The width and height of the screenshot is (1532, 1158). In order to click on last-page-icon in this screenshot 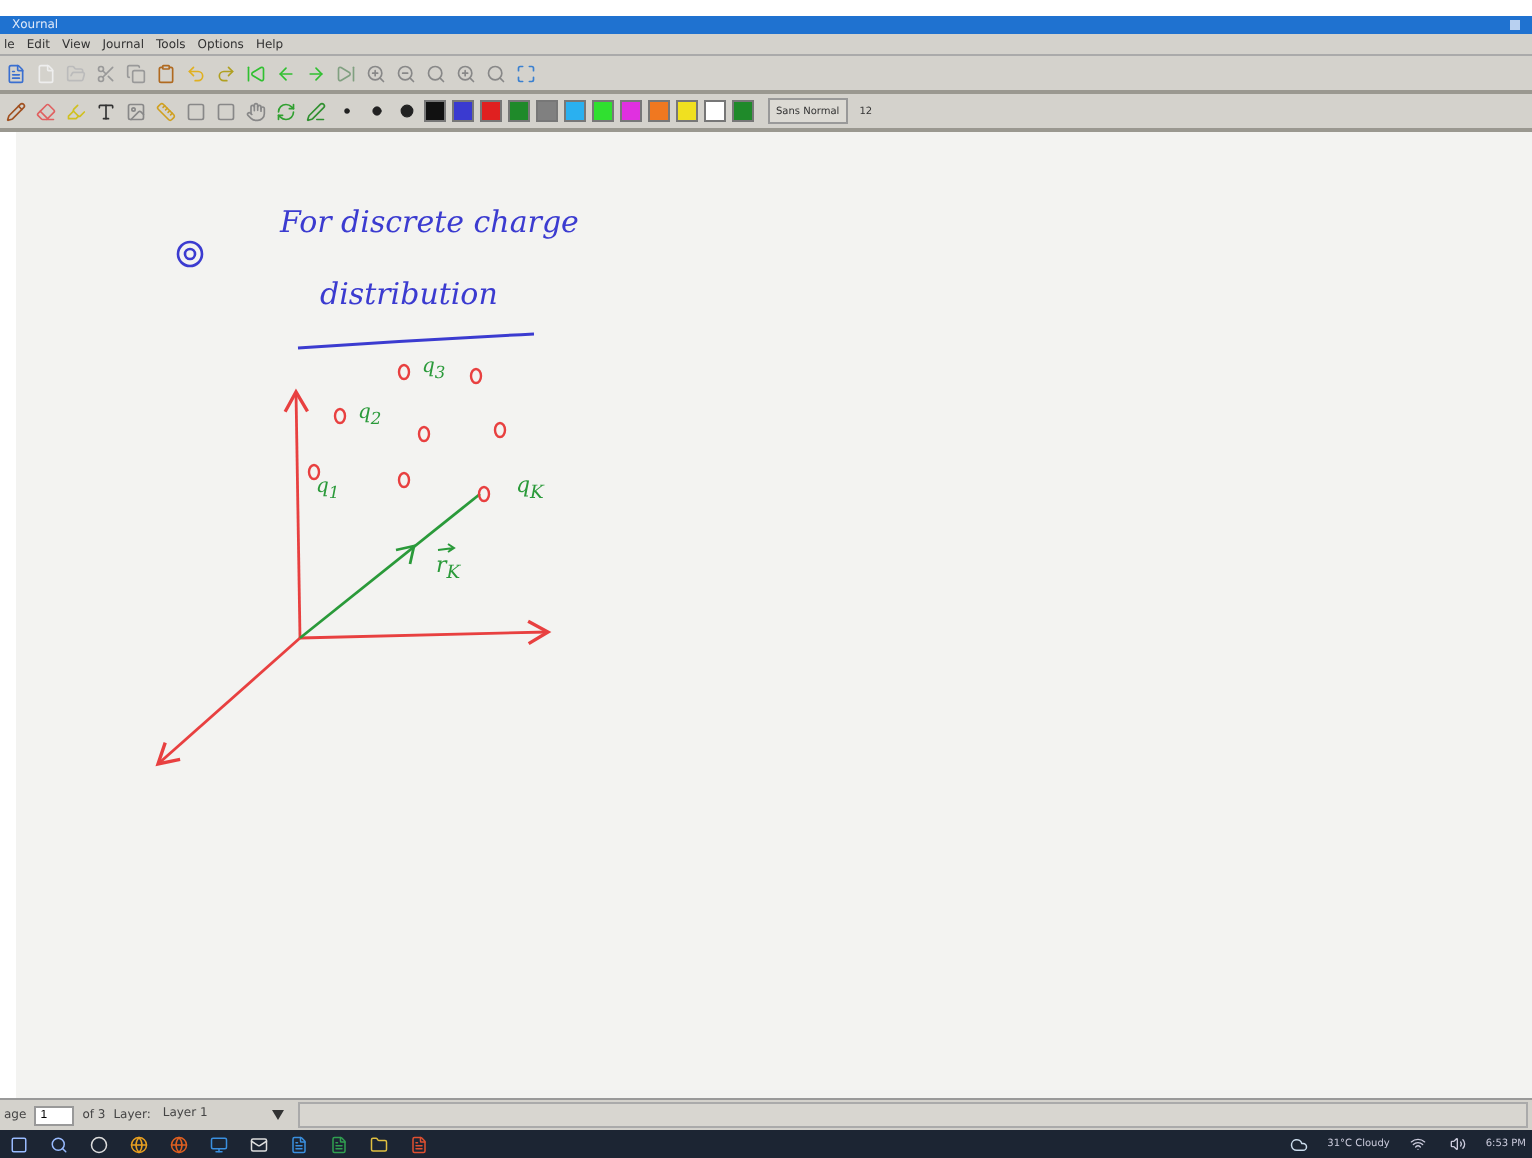, I will do `click(346, 73)`.